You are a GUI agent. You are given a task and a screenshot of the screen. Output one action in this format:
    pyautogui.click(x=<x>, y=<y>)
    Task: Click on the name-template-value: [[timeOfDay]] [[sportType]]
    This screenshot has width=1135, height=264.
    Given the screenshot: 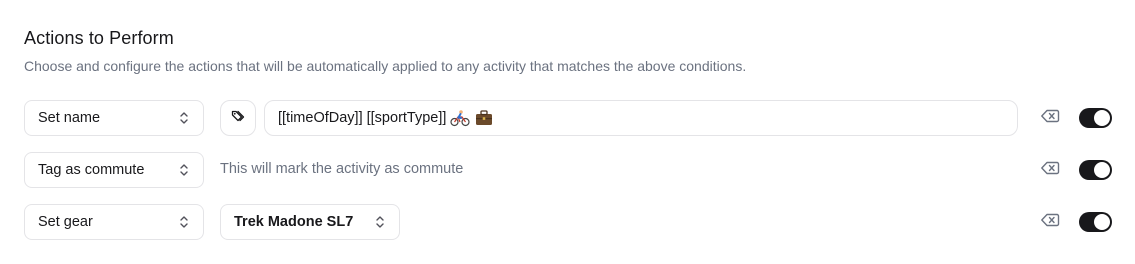 What is the action you would take?
    pyautogui.click(x=362, y=118)
    